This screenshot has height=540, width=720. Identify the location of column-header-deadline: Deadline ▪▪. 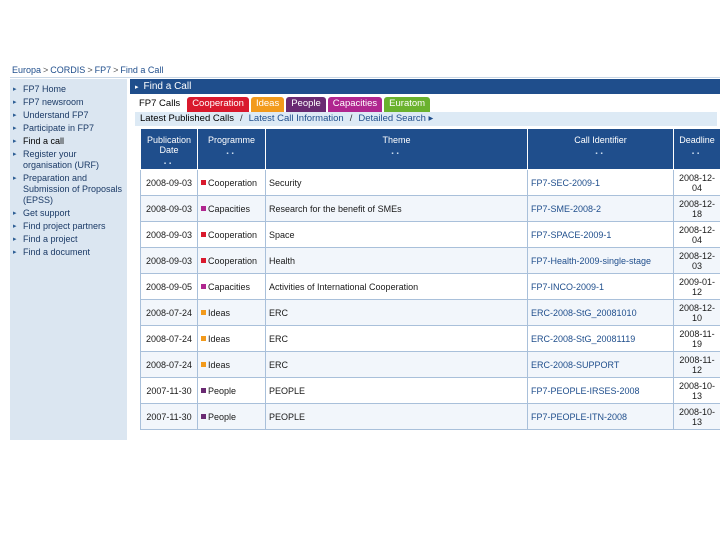
(696, 149).